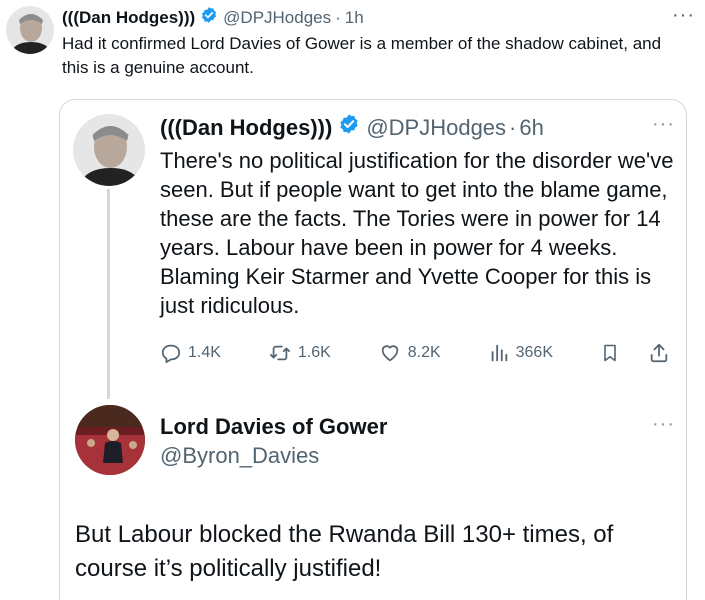 This screenshot has height=600, width=705. Describe the element at coordinates (239, 456) in the screenshot. I see `reply-author-handle: @Byron_Davies` at that location.